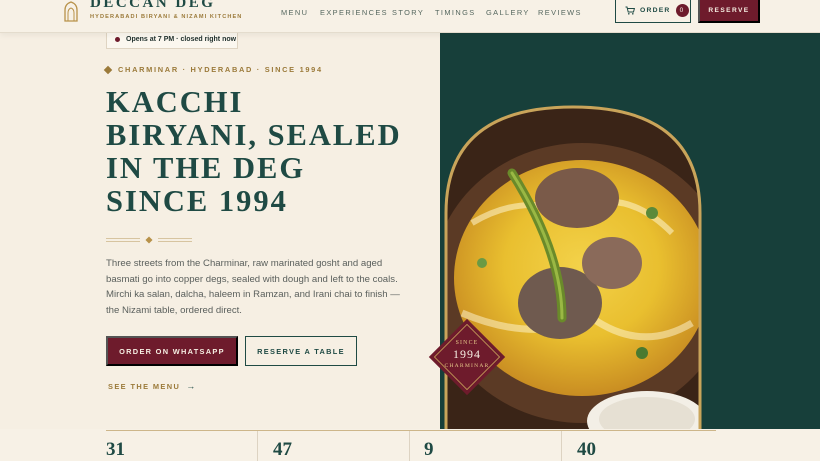  I want to click on order-whatsapp-button: ORDER ON WHATSAPP, so click(172, 351).